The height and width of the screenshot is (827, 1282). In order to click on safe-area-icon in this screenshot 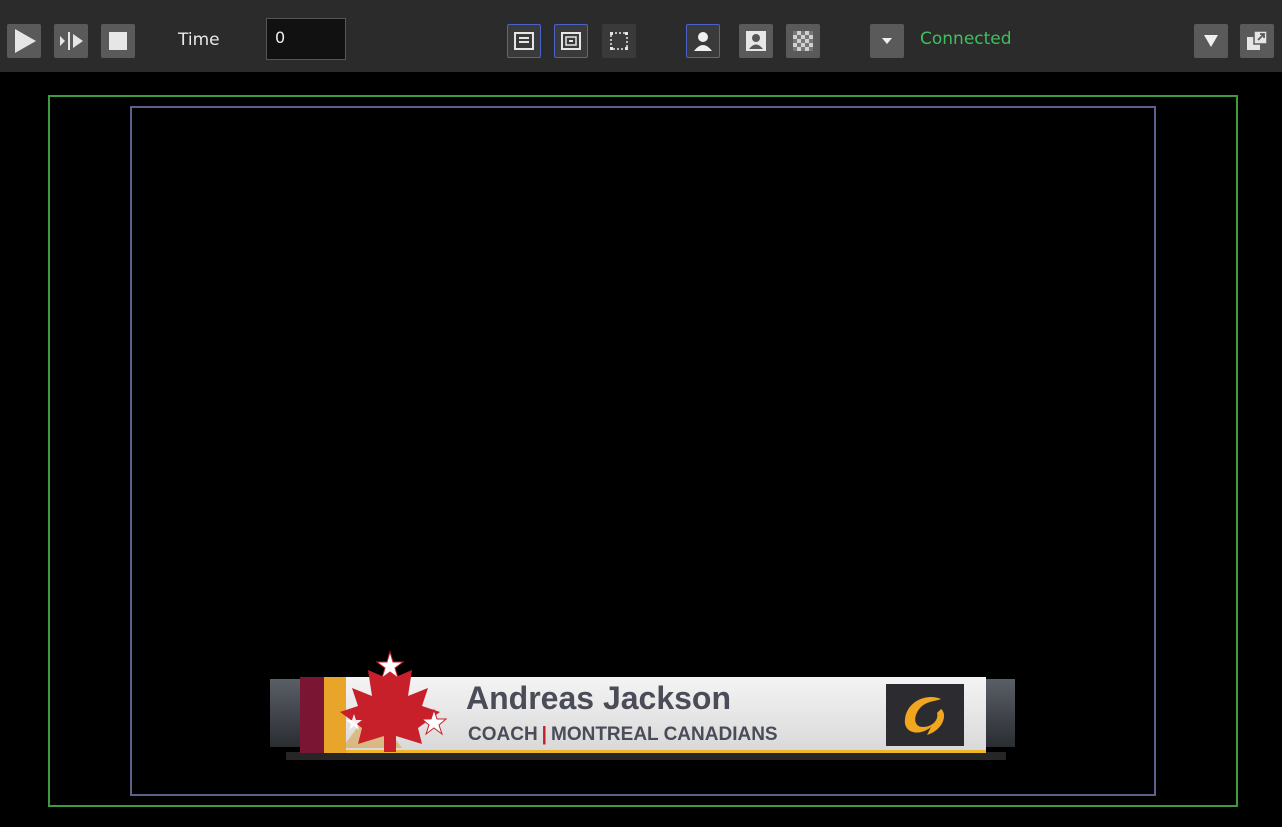, I will do `click(524, 41)`.